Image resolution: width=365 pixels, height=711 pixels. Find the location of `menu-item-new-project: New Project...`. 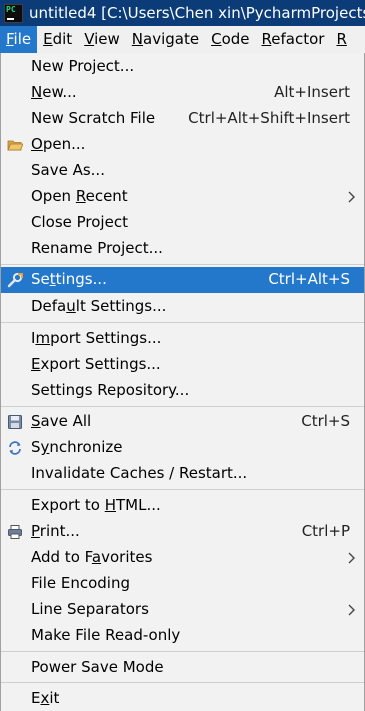

menu-item-new-project: New Project... is located at coordinates (182, 67).